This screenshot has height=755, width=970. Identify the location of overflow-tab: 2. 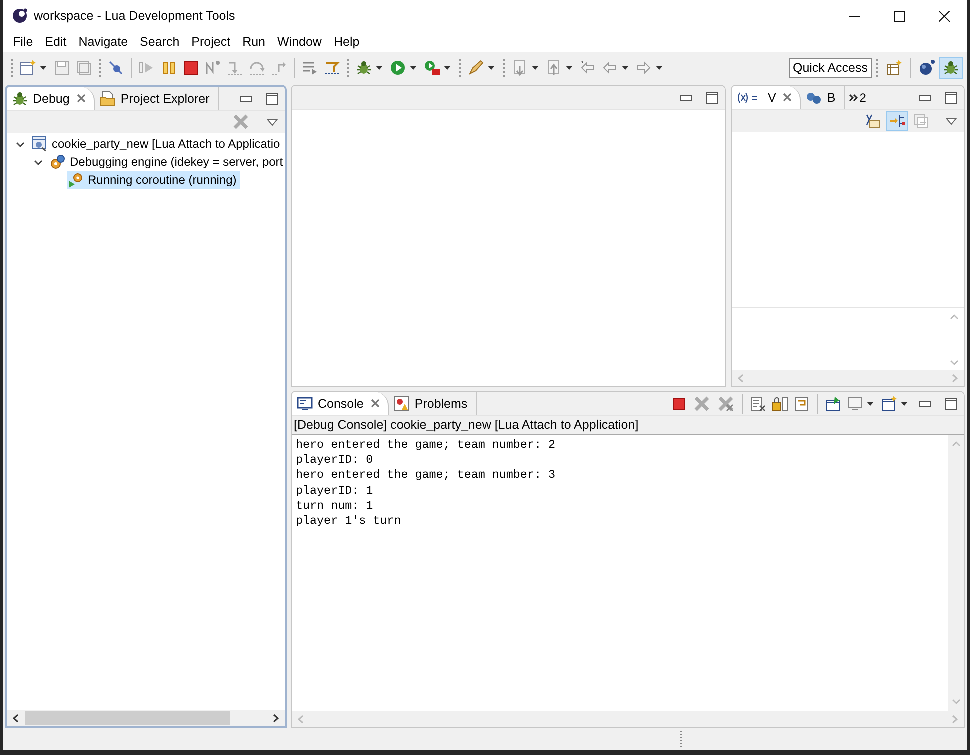
(857, 97).